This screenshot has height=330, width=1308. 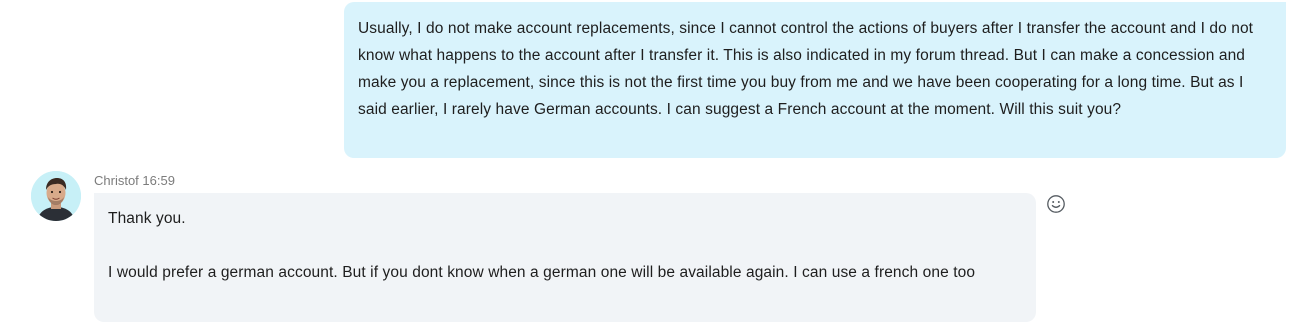 What do you see at coordinates (147, 218) in the screenshot?
I see `incoming-message-paragraph: Thank you.` at bounding box center [147, 218].